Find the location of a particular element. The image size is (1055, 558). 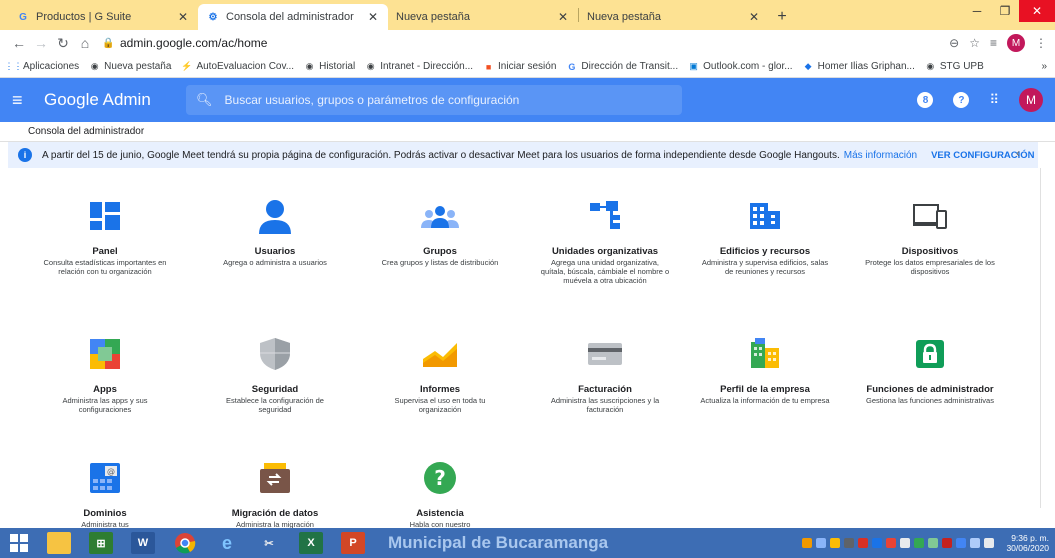

edge-icon: e is located at coordinates (227, 543).